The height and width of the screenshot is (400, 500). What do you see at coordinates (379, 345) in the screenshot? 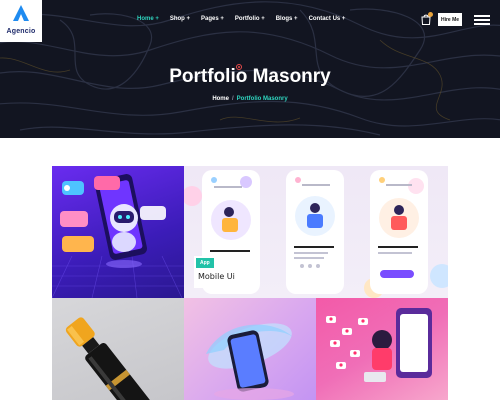
I see `social-media-likes-illustration` at bounding box center [379, 345].